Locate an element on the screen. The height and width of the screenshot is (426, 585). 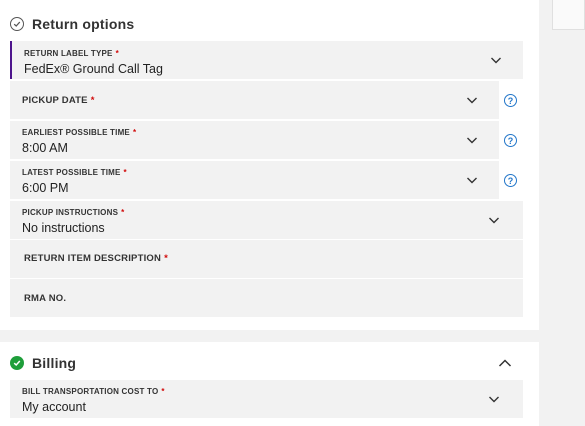
return-options-title: Return options is located at coordinates (83, 24).